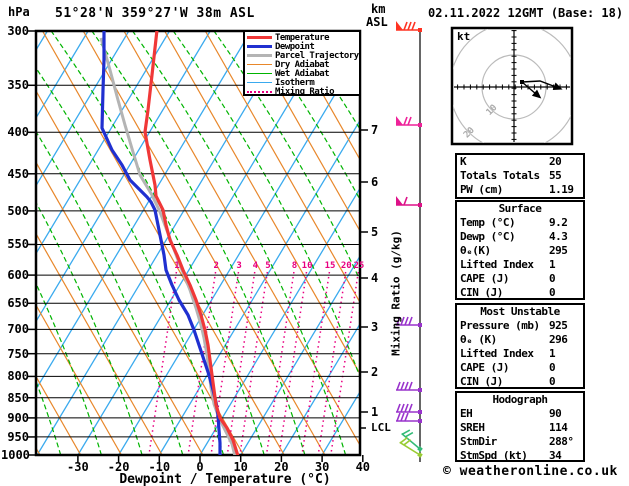 This screenshot has height=486, width=629. I want to click on mixing-ratio-legend-swatch, so click(259, 91).